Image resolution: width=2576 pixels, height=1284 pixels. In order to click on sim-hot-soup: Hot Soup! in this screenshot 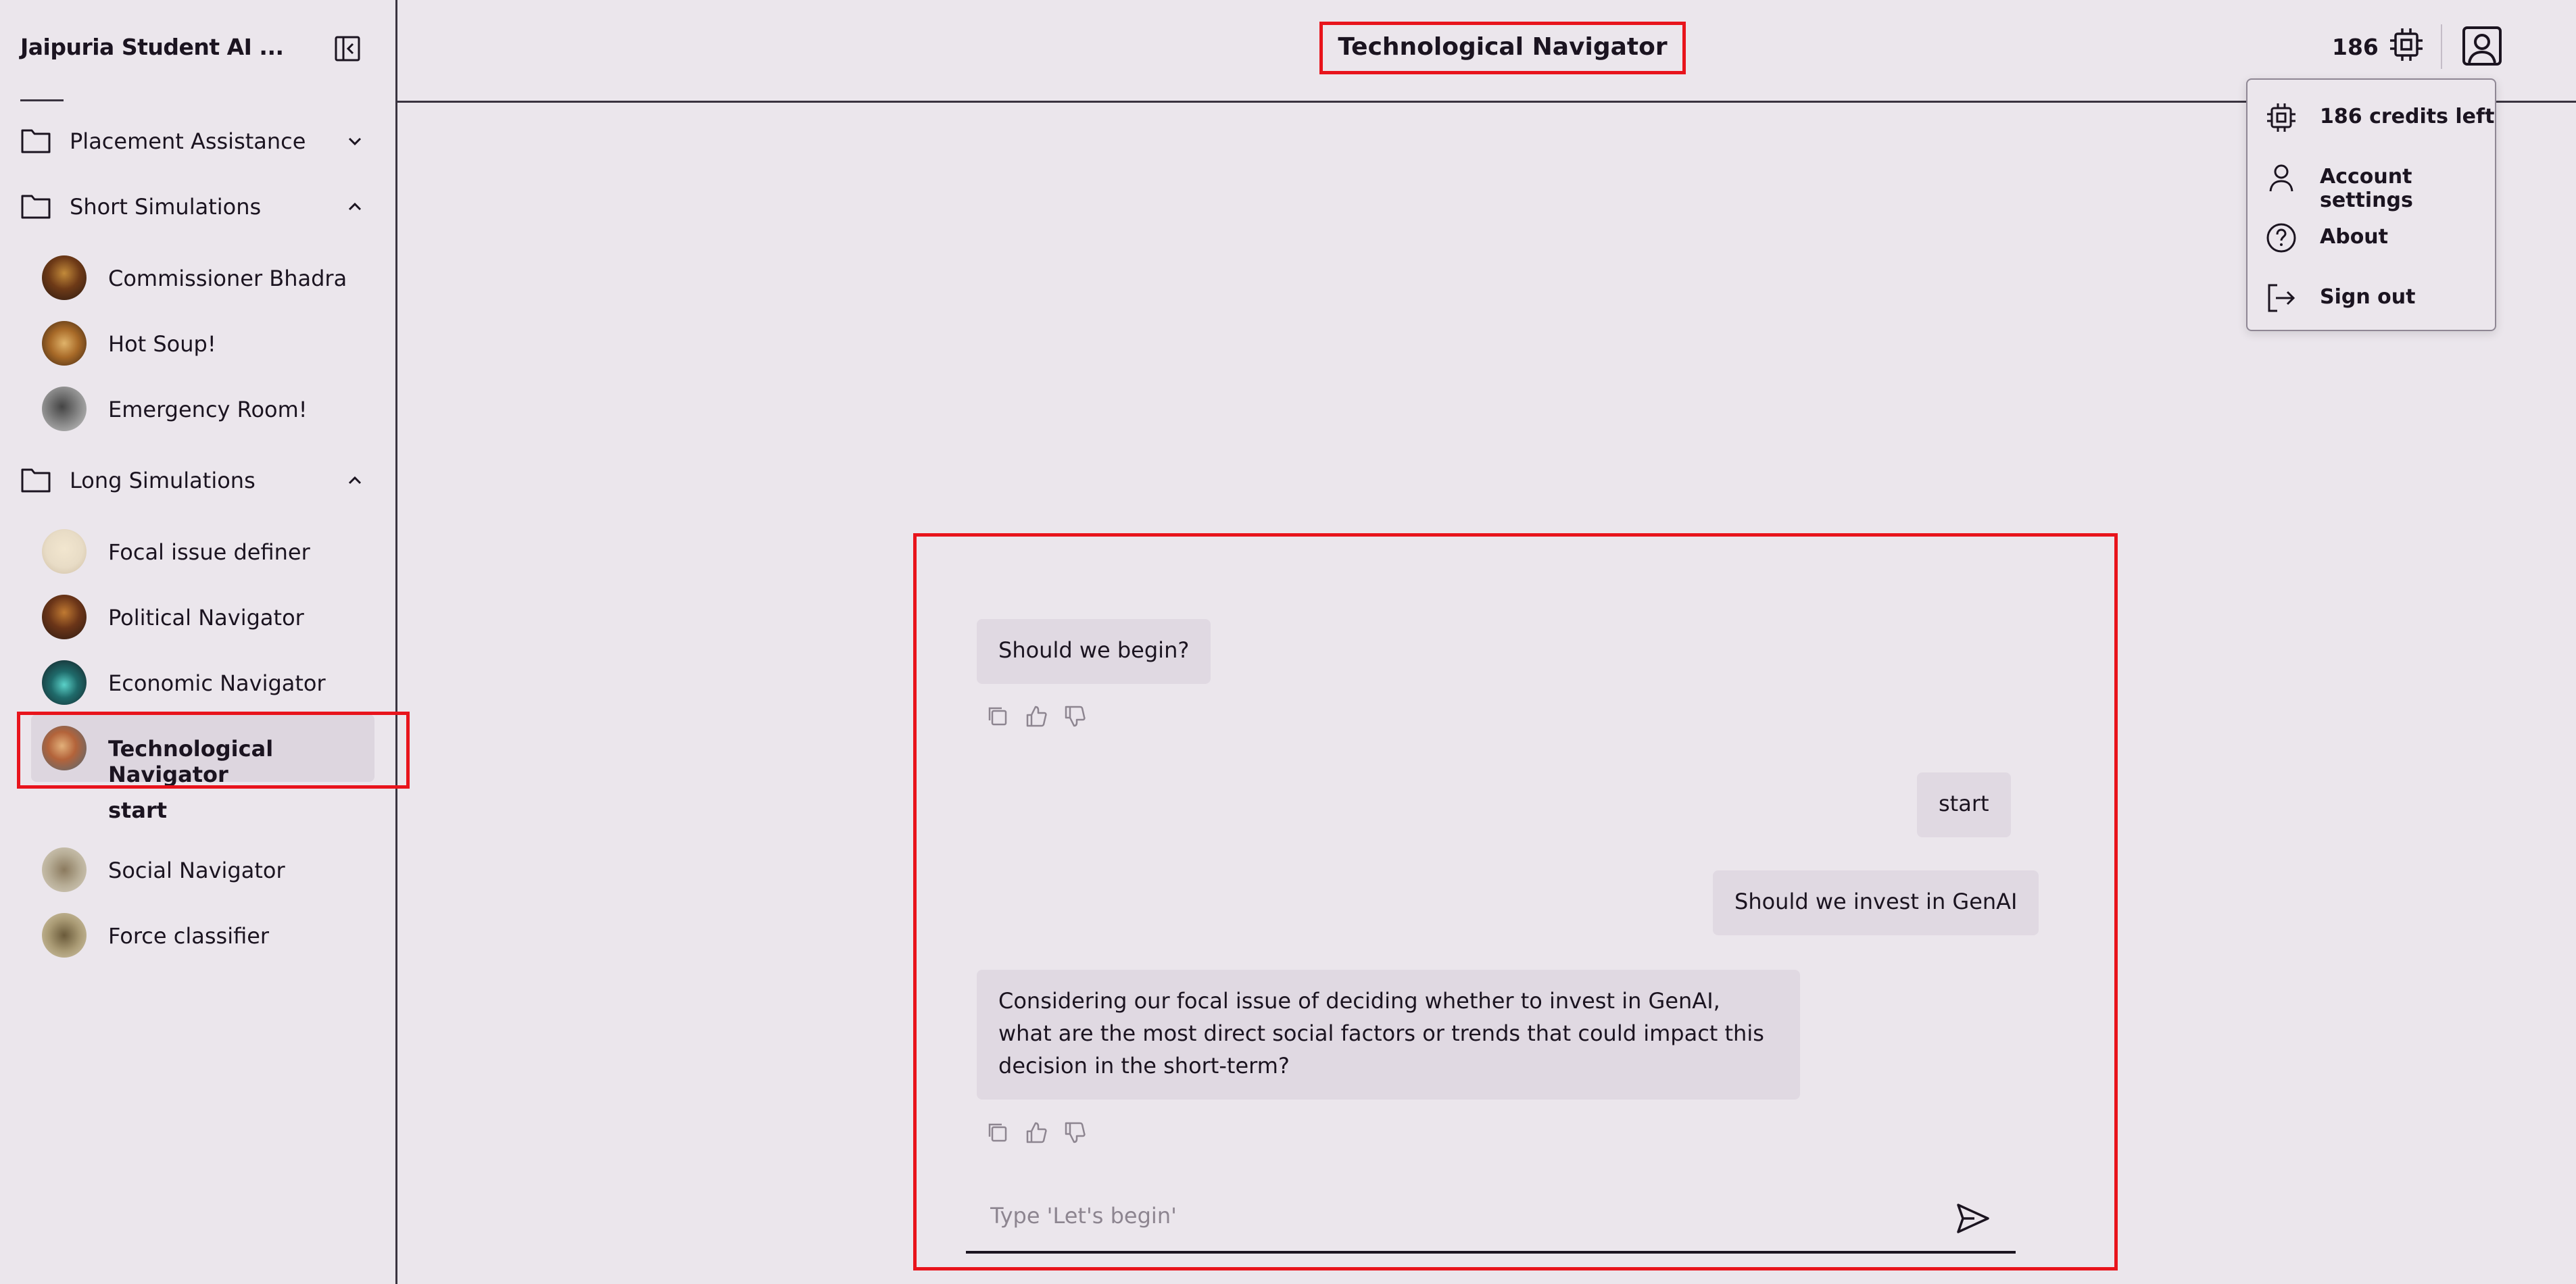, I will do `click(202, 343)`.